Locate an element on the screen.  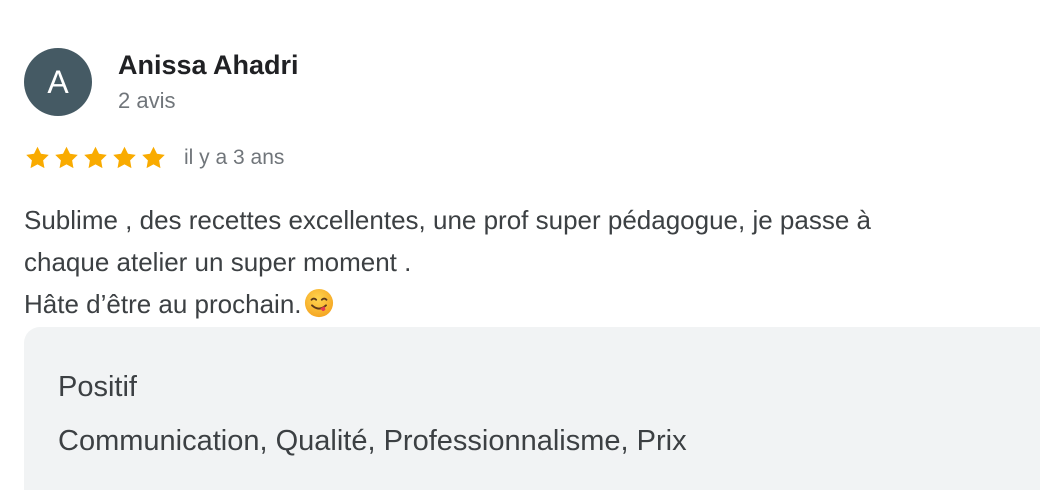
review-text-line: Hâte d’être au prochain. is located at coordinates (524, 304).